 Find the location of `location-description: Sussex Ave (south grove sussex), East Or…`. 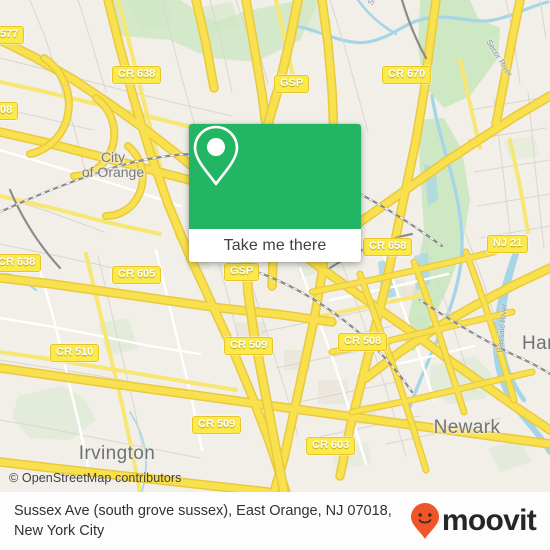

location-description: Sussex Ave (south grove sussex), East Or… is located at coordinates (203, 521).